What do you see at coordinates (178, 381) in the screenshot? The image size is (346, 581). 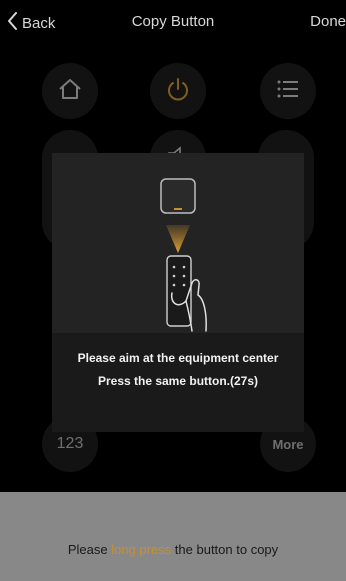 I see `press-instruction: Press the same button.(27s)` at bounding box center [178, 381].